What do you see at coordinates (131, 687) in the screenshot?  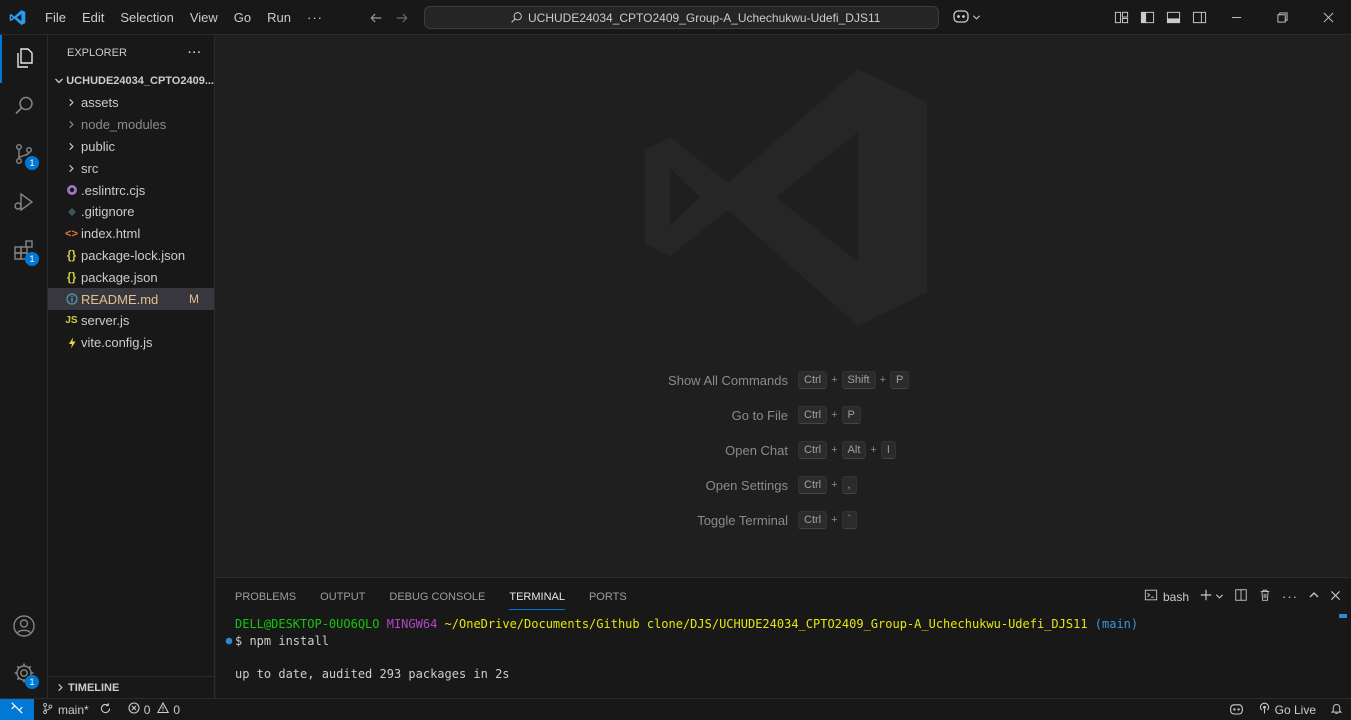 I see `timeline-section-header: TIMELINE` at bounding box center [131, 687].